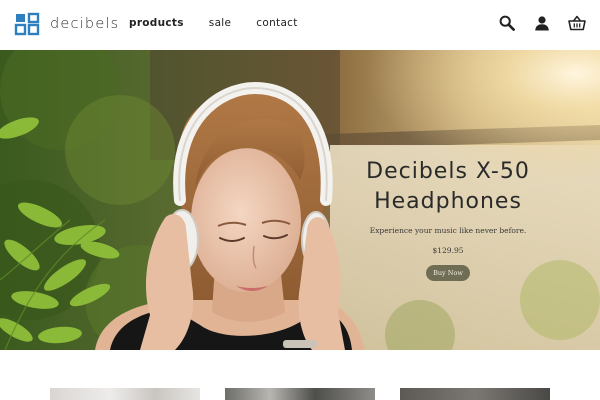 This screenshot has width=600, height=400. What do you see at coordinates (220, 23) in the screenshot?
I see `nav-link-sale: sale` at bounding box center [220, 23].